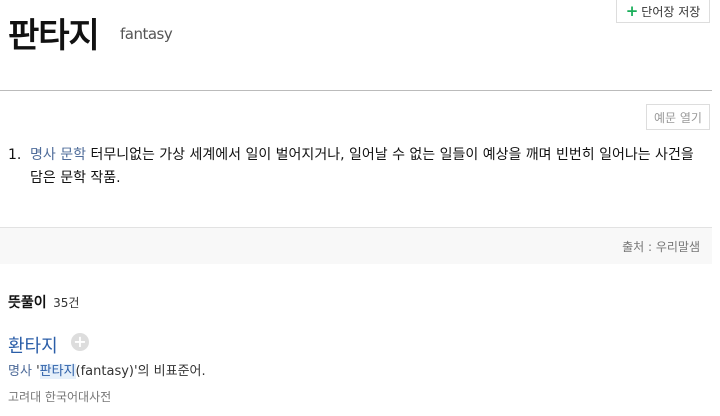  I want to click on source-bar: 출처 : 우리말샘, so click(356, 245).